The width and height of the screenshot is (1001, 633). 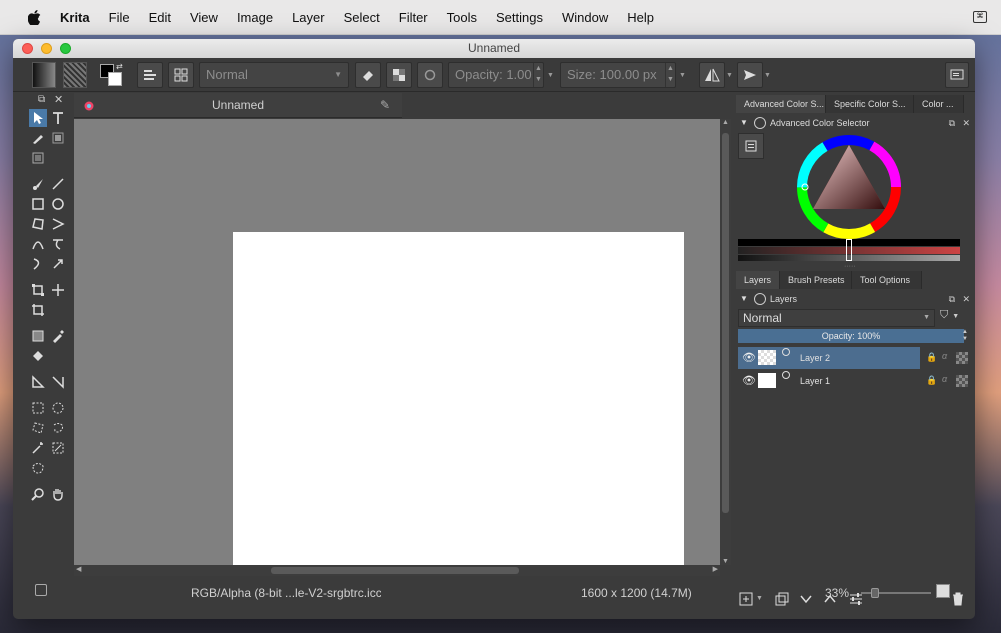 I want to click on maximize-window-button, so click(x=65, y=48).